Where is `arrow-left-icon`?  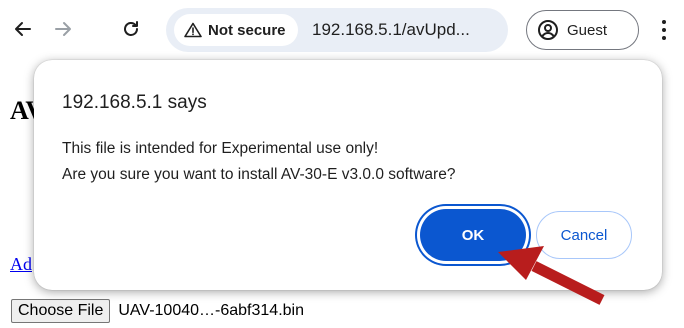
arrow-left-icon is located at coordinates (23, 29).